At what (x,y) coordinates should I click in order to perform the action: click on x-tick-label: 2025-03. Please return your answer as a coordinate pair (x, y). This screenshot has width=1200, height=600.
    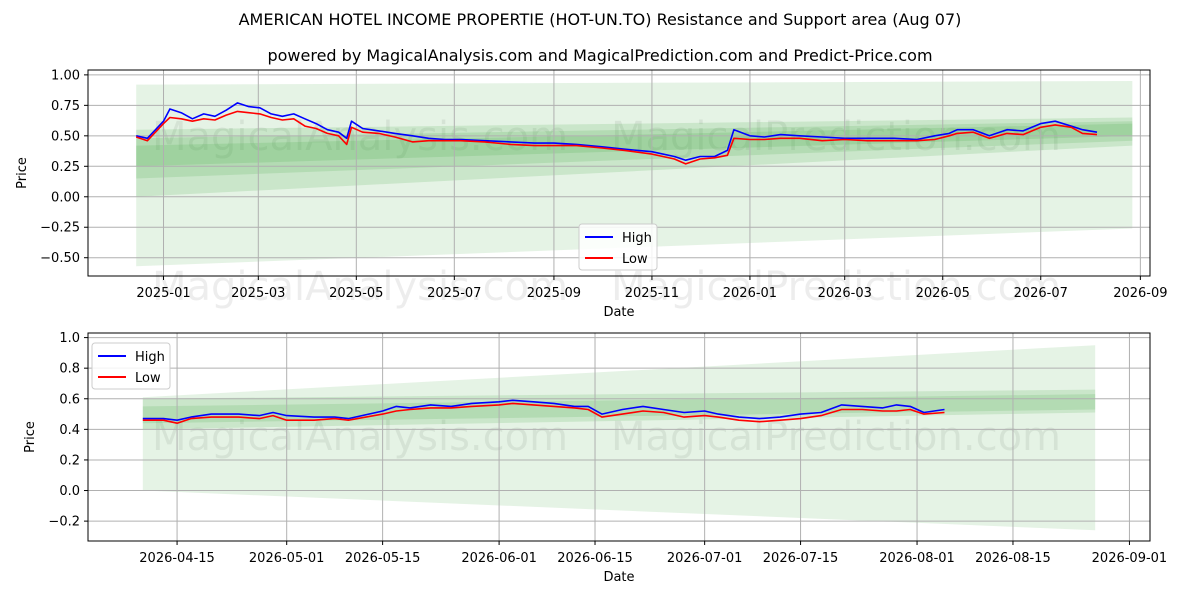
    Looking at the image, I should click on (258, 293).